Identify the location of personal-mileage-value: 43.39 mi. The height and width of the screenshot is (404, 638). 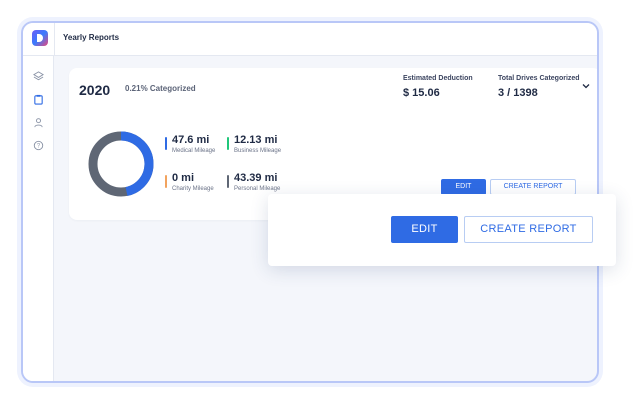
(256, 178).